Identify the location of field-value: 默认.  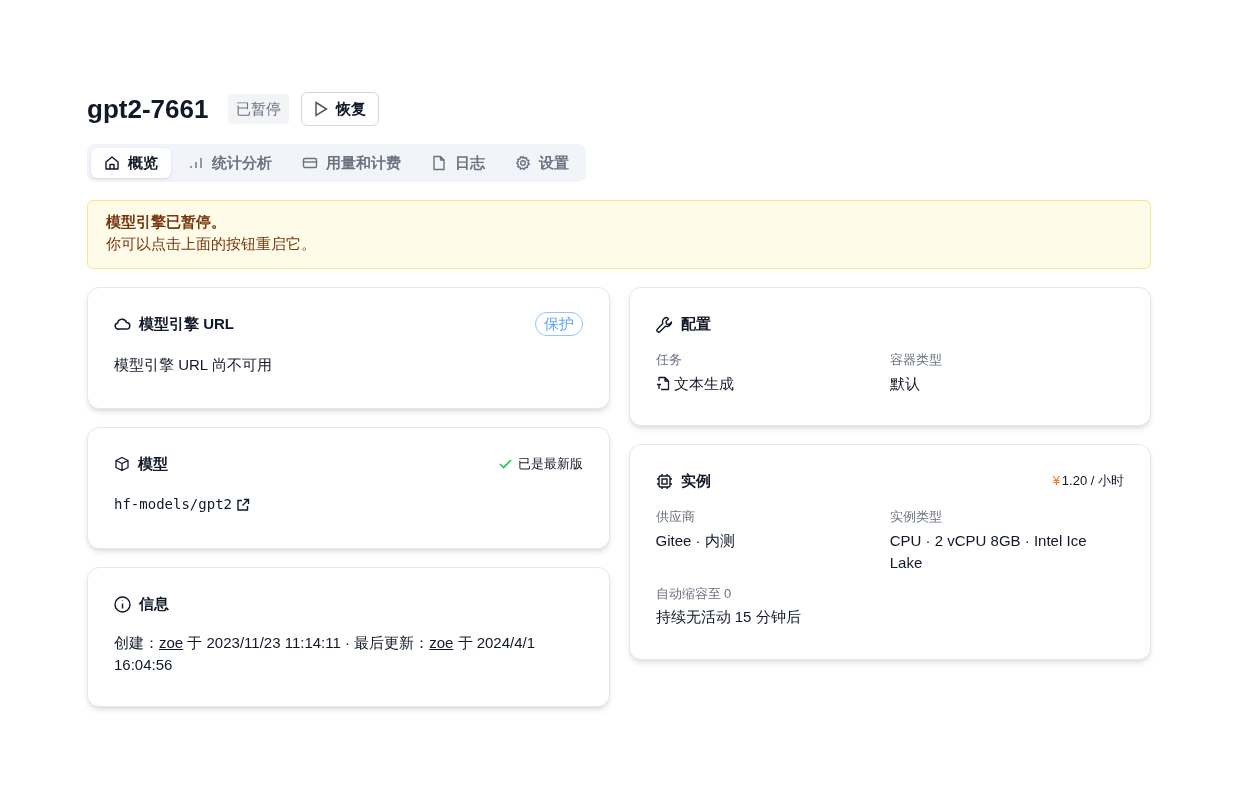
(904, 383).